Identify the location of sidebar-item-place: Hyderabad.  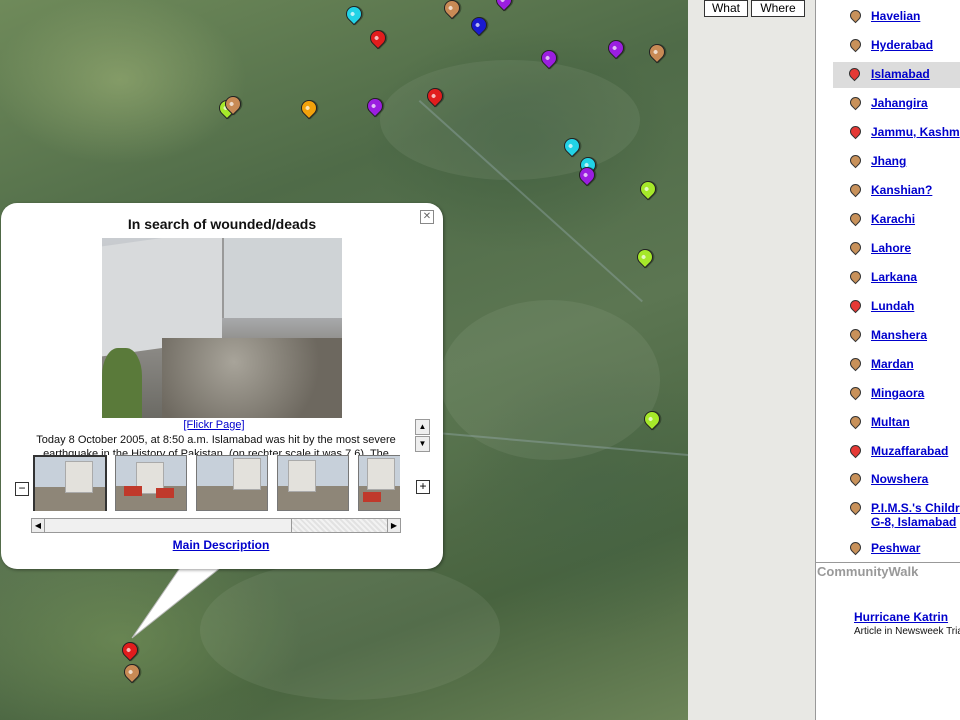
(888, 46).